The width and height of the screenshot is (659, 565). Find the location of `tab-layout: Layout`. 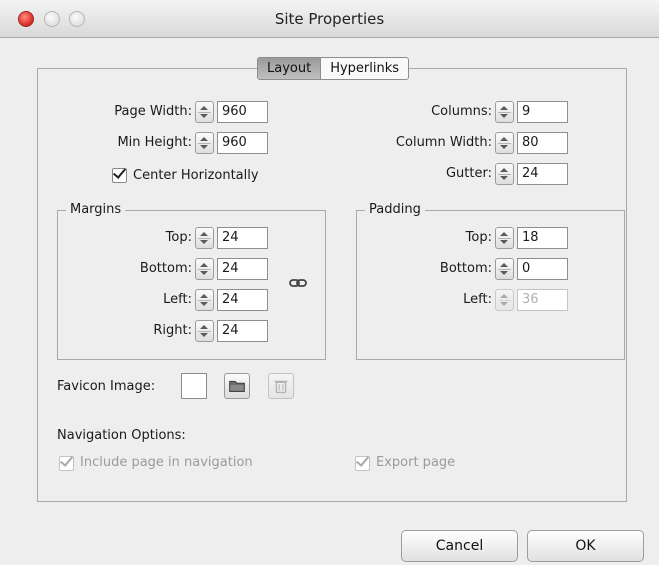

tab-layout: Layout is located at coordinates (289, 68).